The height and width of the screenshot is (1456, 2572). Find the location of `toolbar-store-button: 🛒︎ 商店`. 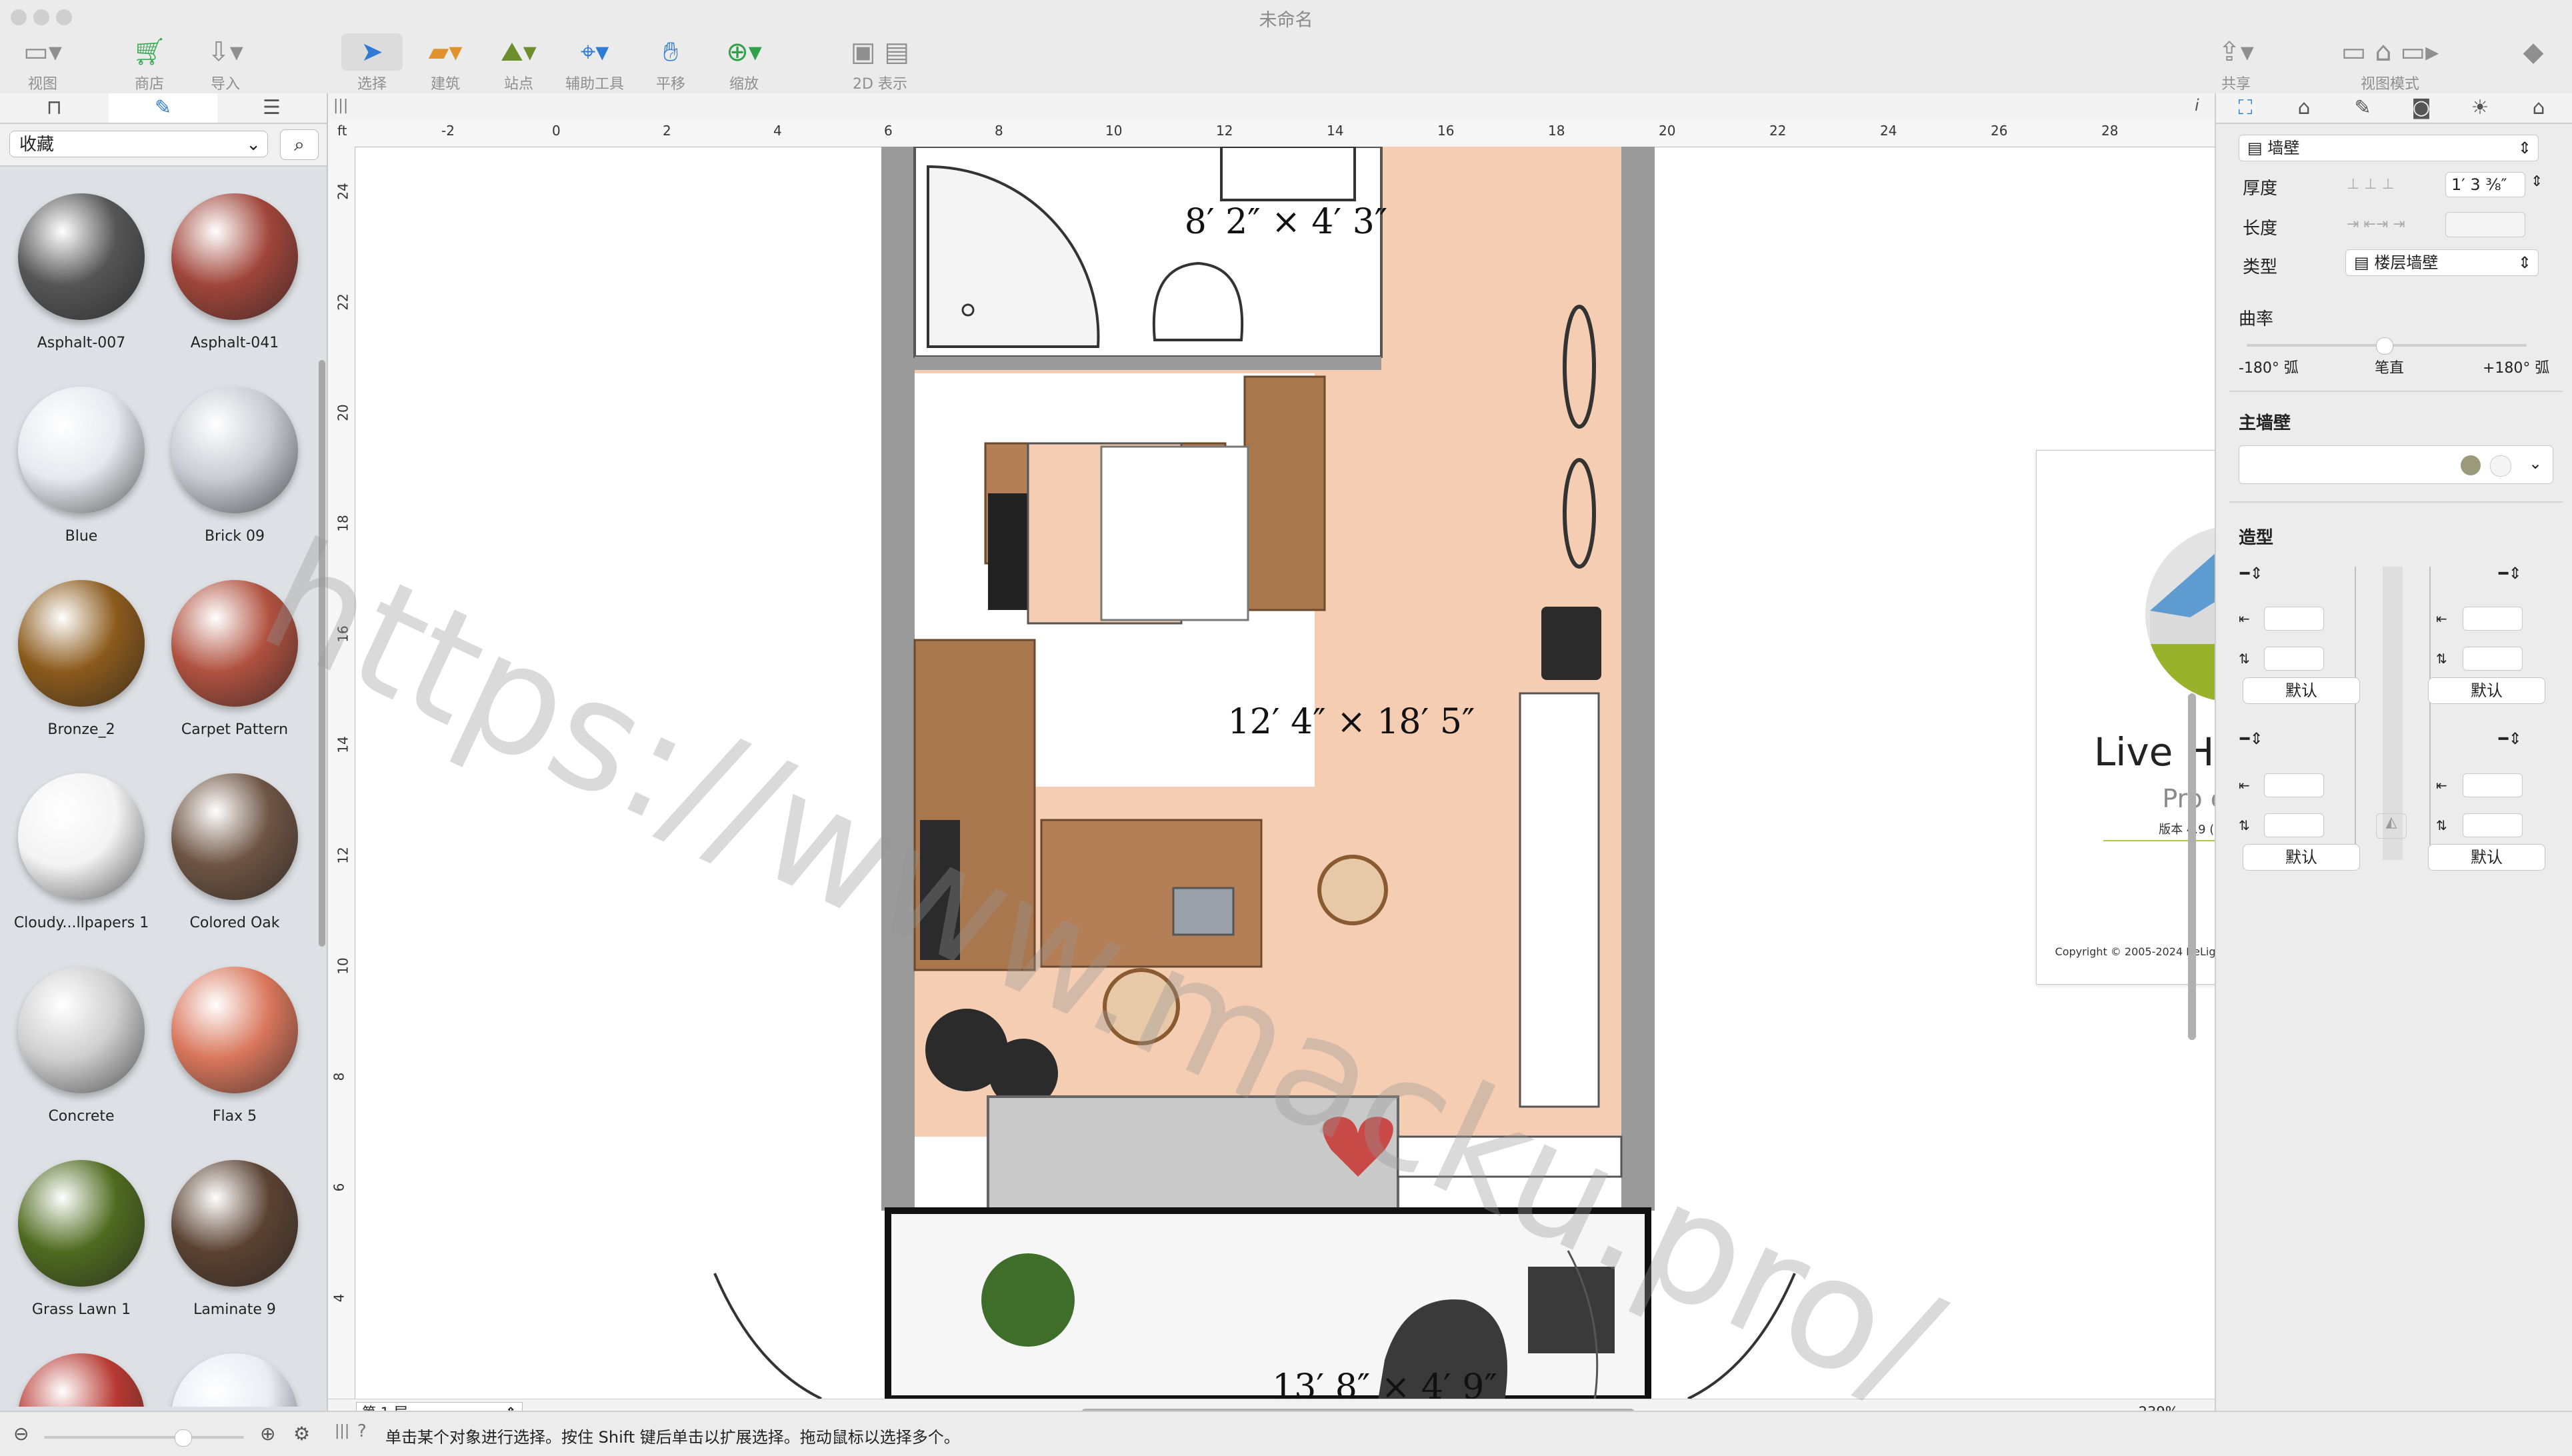

toolbar-store-button: 🛒︎ 商店 is located at coordinates (149, 63).